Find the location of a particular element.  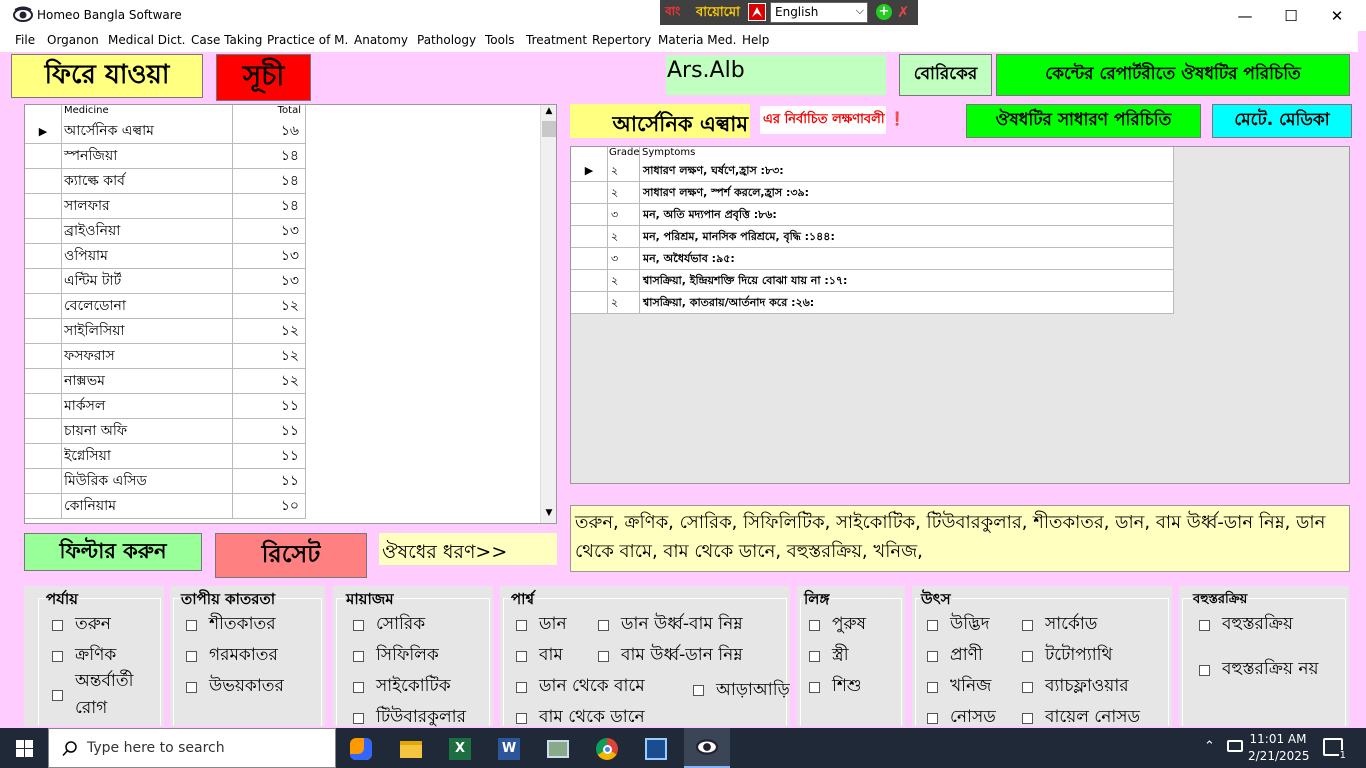

table-row: ওপিয়াম ১৩ is located at coordinates (165, 256).